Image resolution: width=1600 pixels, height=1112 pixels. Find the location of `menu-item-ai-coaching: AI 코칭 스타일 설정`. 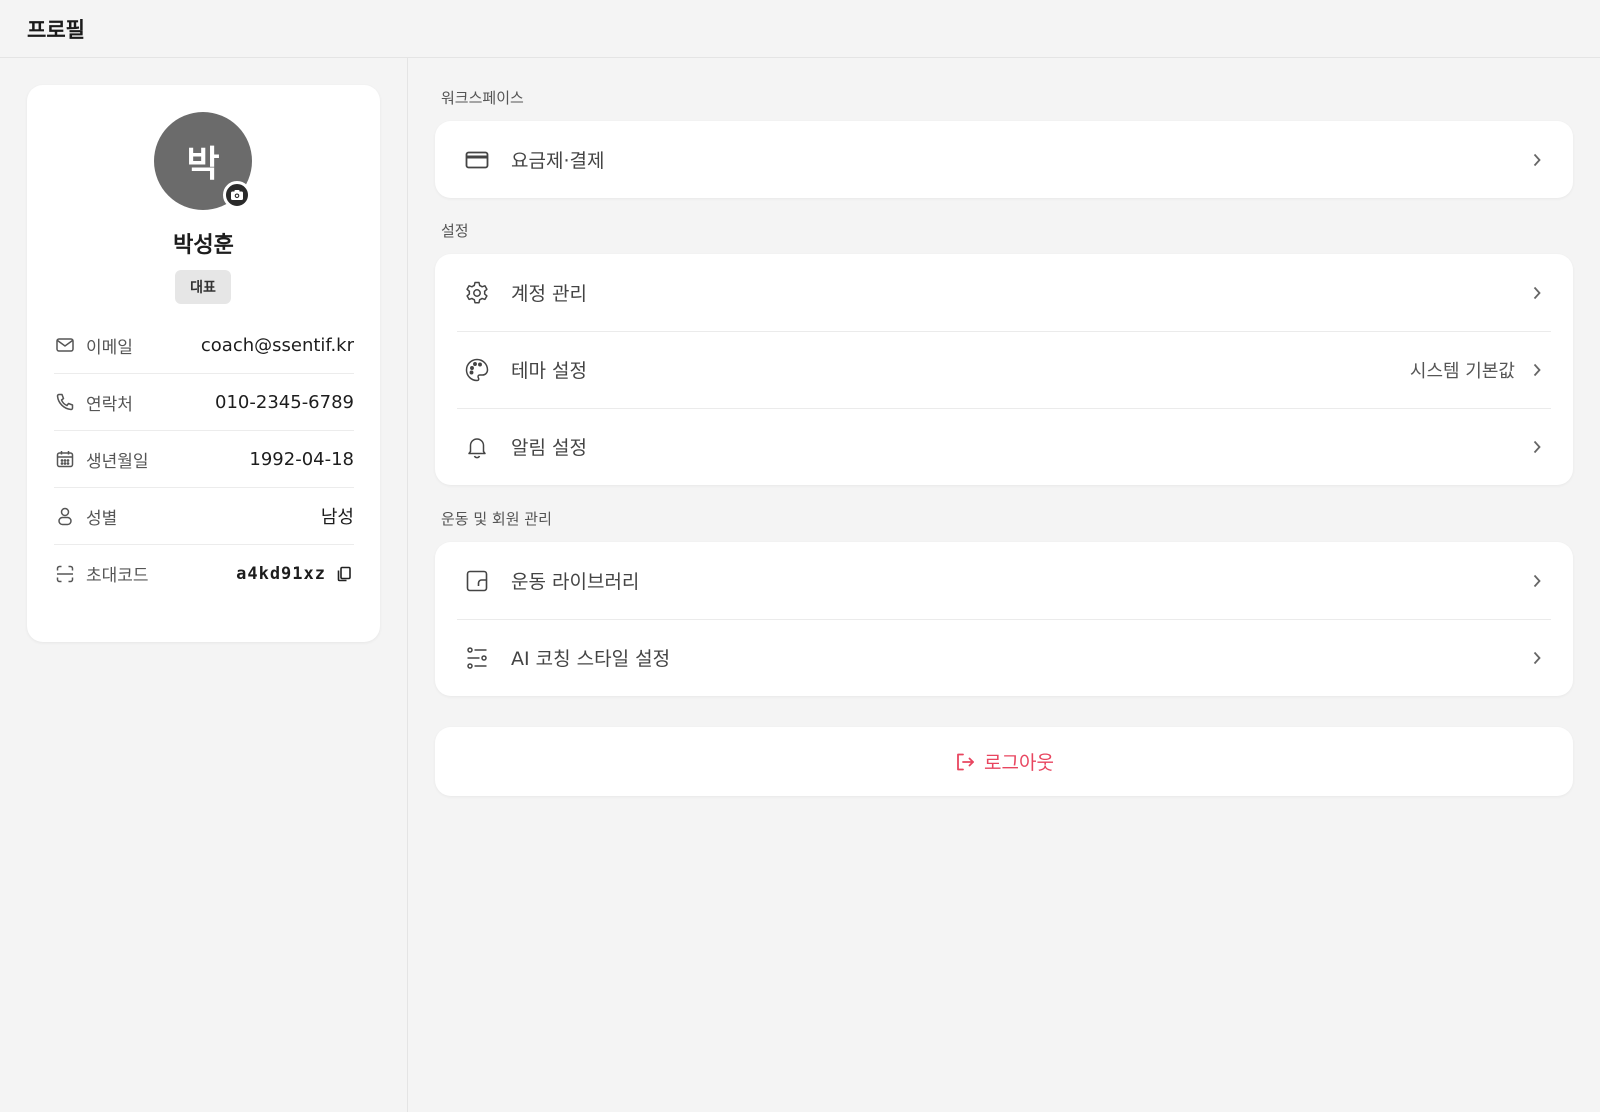

menu-item-ai-coaching: AI 코칭 스타일 설정 is located at coordinates (1004, 657).